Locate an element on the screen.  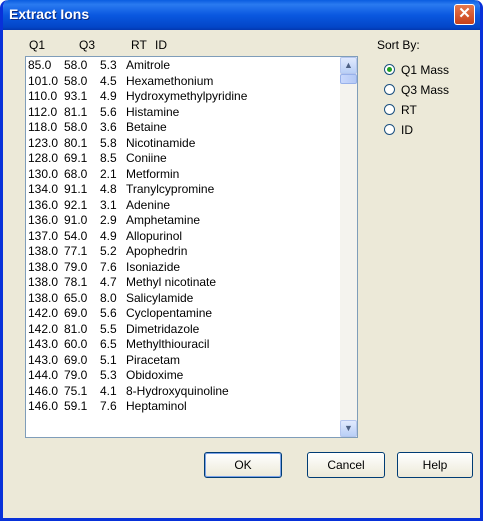
q1-cell: 118.0 is located at coordinates (43, 127).